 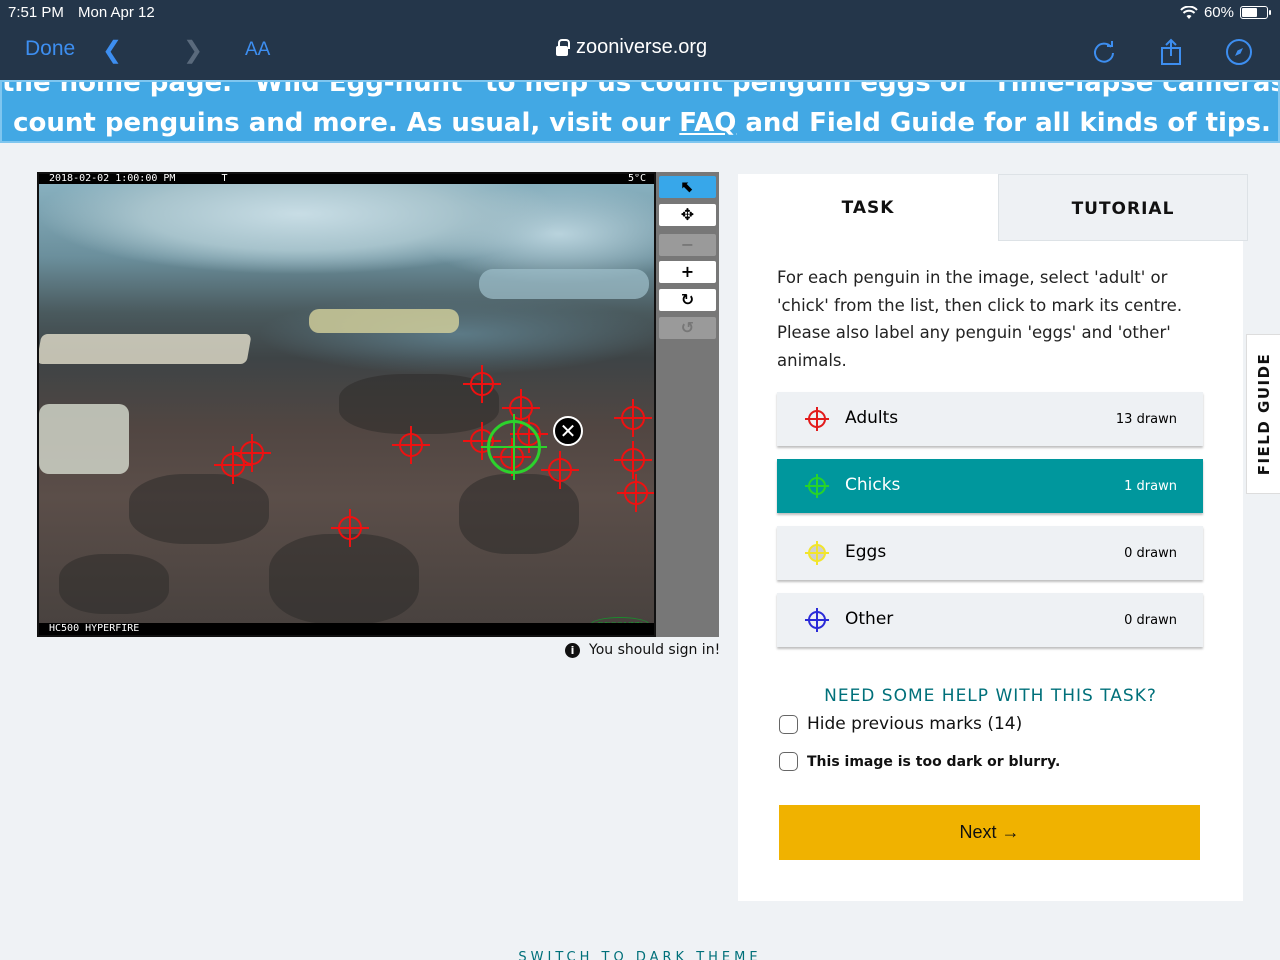 I want to click on timestamp-bar: 2018-02-02 1:00:00 PM T 5°C, so click(x=346, y=179).